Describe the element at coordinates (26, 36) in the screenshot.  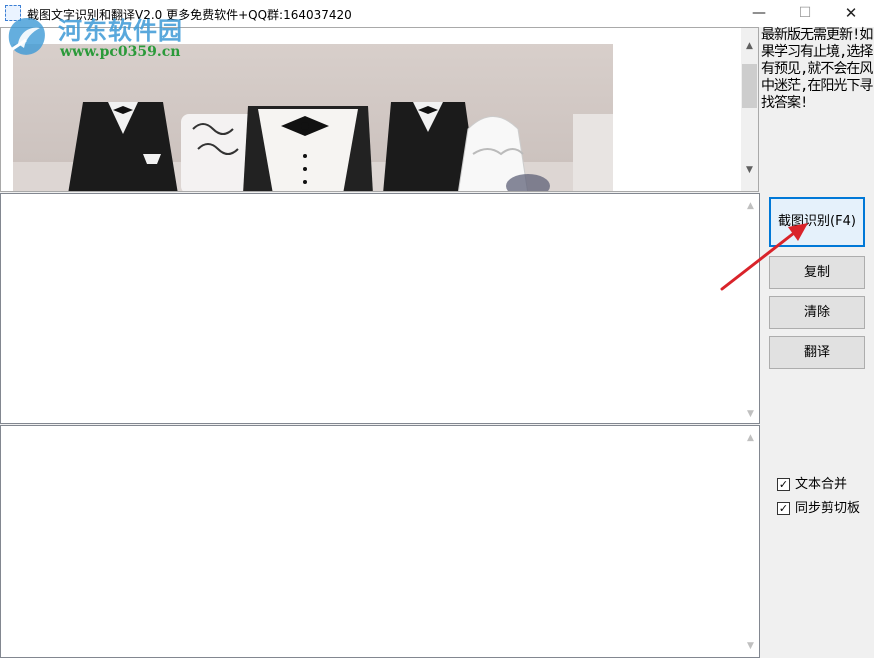
I see `watermark-logo-icon` at that location.